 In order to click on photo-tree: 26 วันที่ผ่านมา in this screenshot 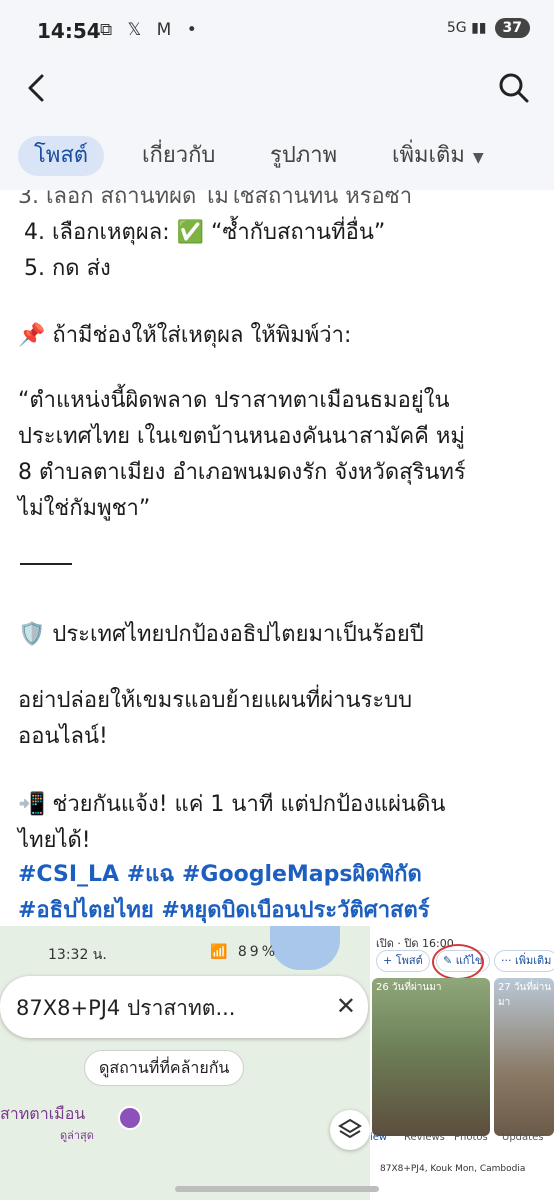, I will do `click(431, 1057)`.